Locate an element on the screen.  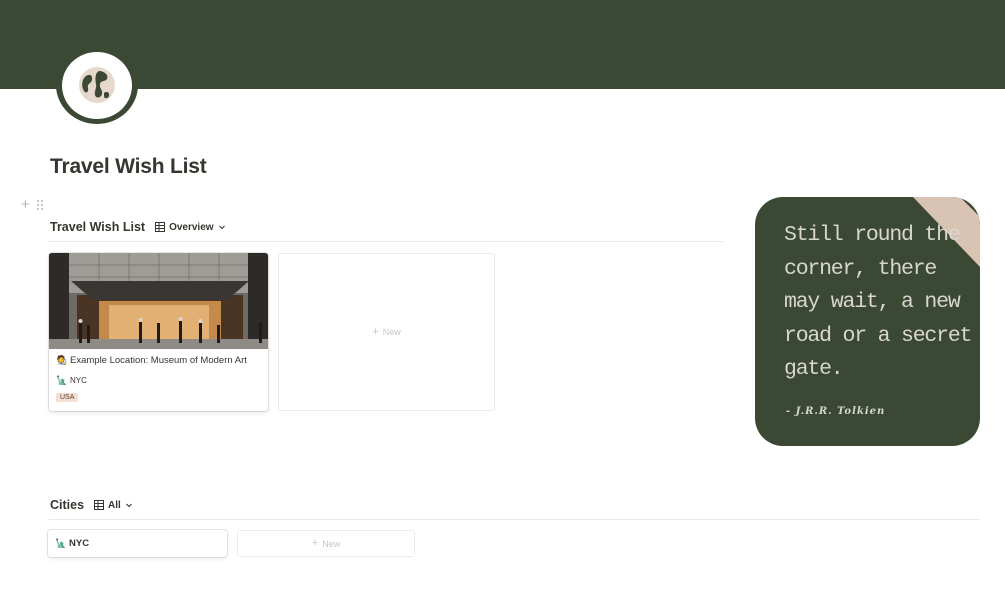
museum-entrance-image is located at coordinates (158, 301).